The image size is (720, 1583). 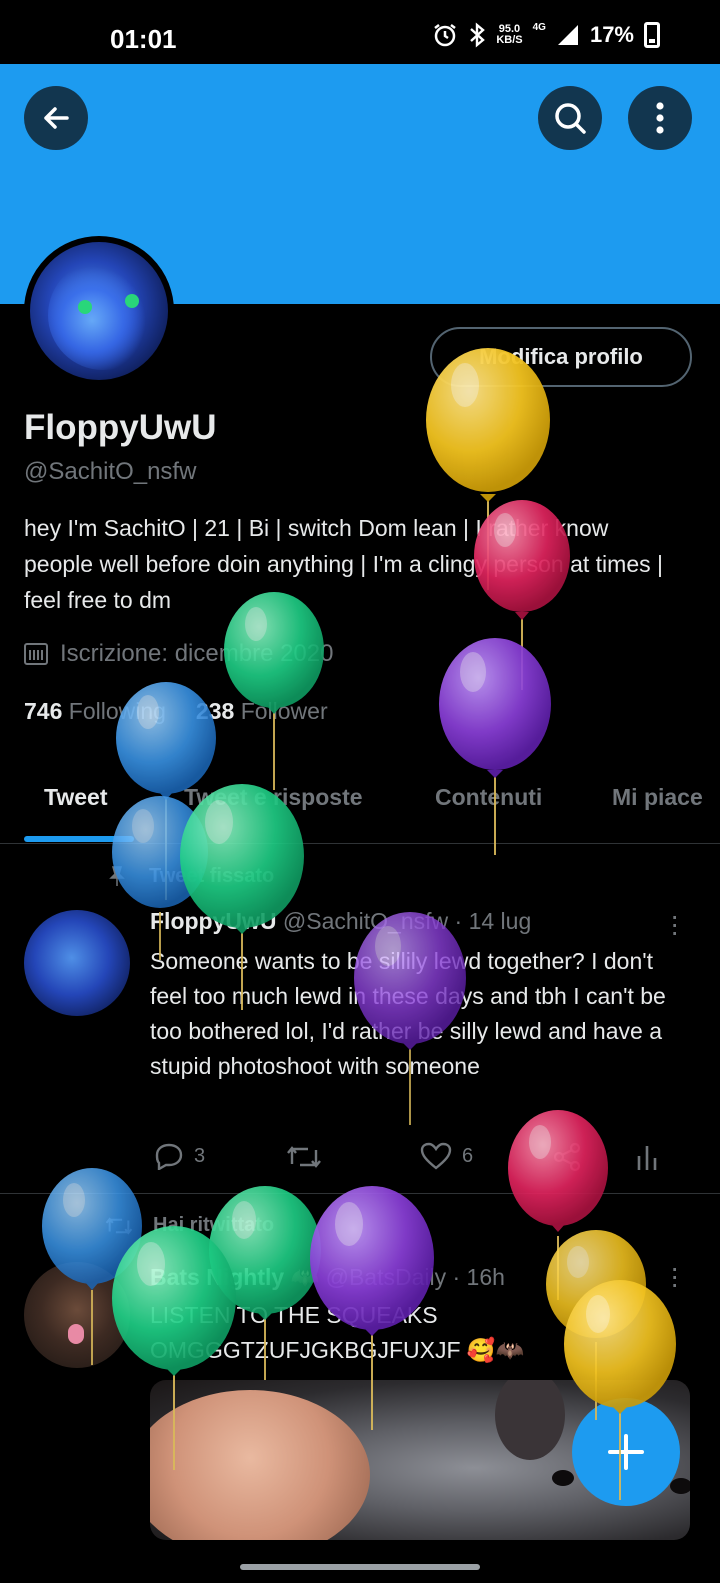 I want to click on plus-icon, so click(x=626, y=1452).